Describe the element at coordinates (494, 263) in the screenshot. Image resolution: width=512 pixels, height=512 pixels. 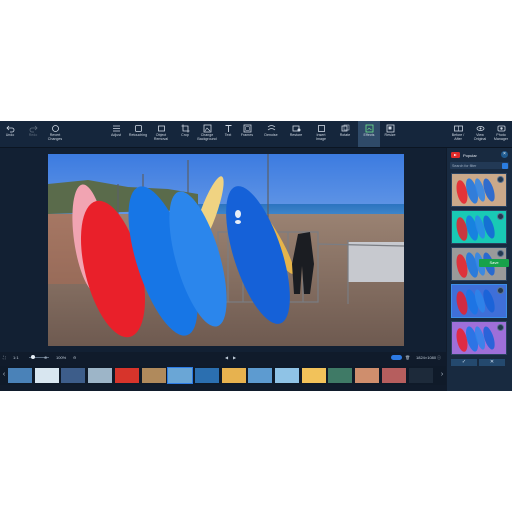
I see `save-button: Save` at that location.